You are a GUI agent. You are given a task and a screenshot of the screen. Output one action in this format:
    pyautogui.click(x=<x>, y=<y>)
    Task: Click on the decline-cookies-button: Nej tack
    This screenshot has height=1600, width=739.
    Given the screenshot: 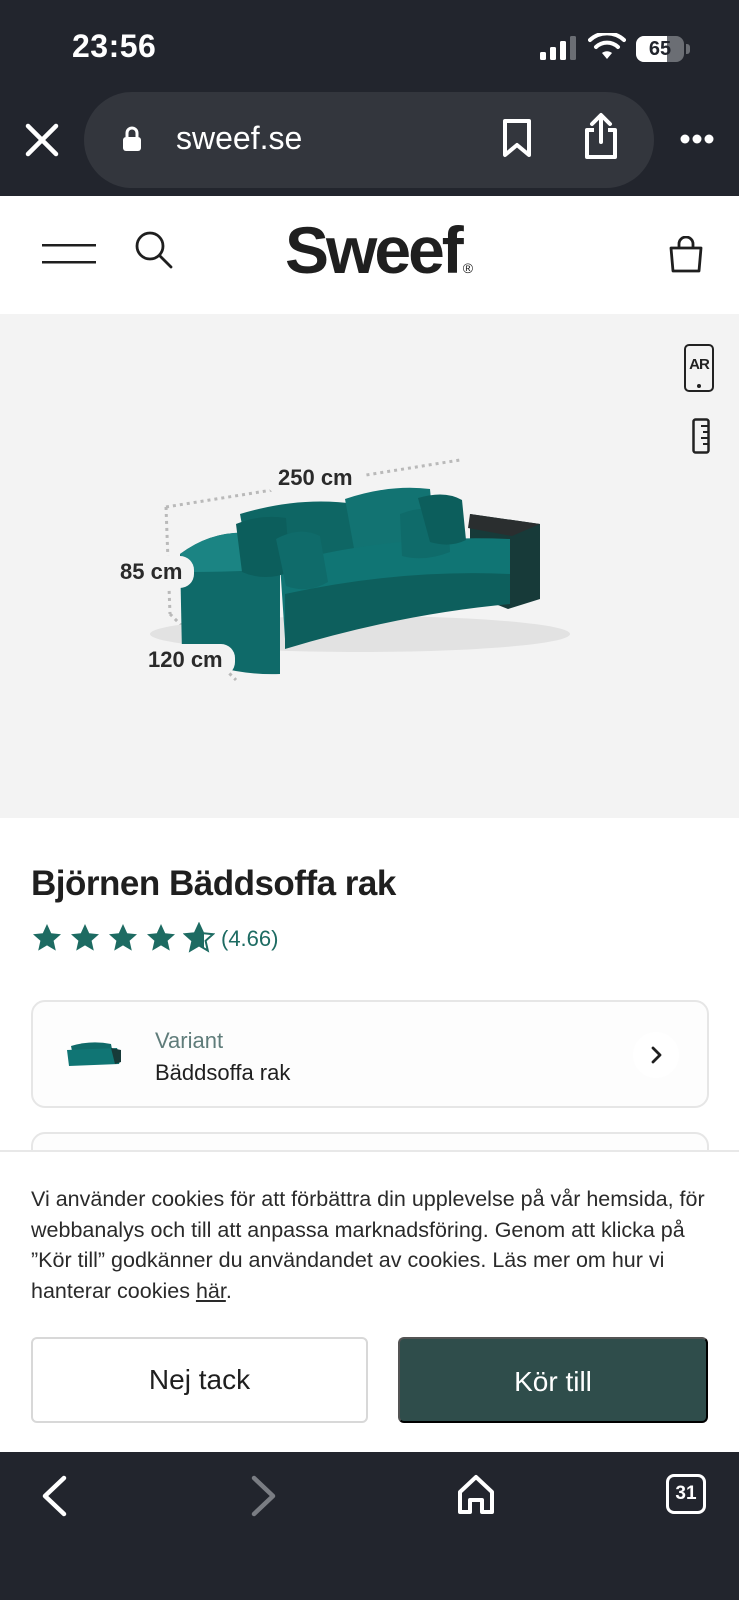 What is the action you would take?
    pyautogui.click(x=199, y=1380)
    